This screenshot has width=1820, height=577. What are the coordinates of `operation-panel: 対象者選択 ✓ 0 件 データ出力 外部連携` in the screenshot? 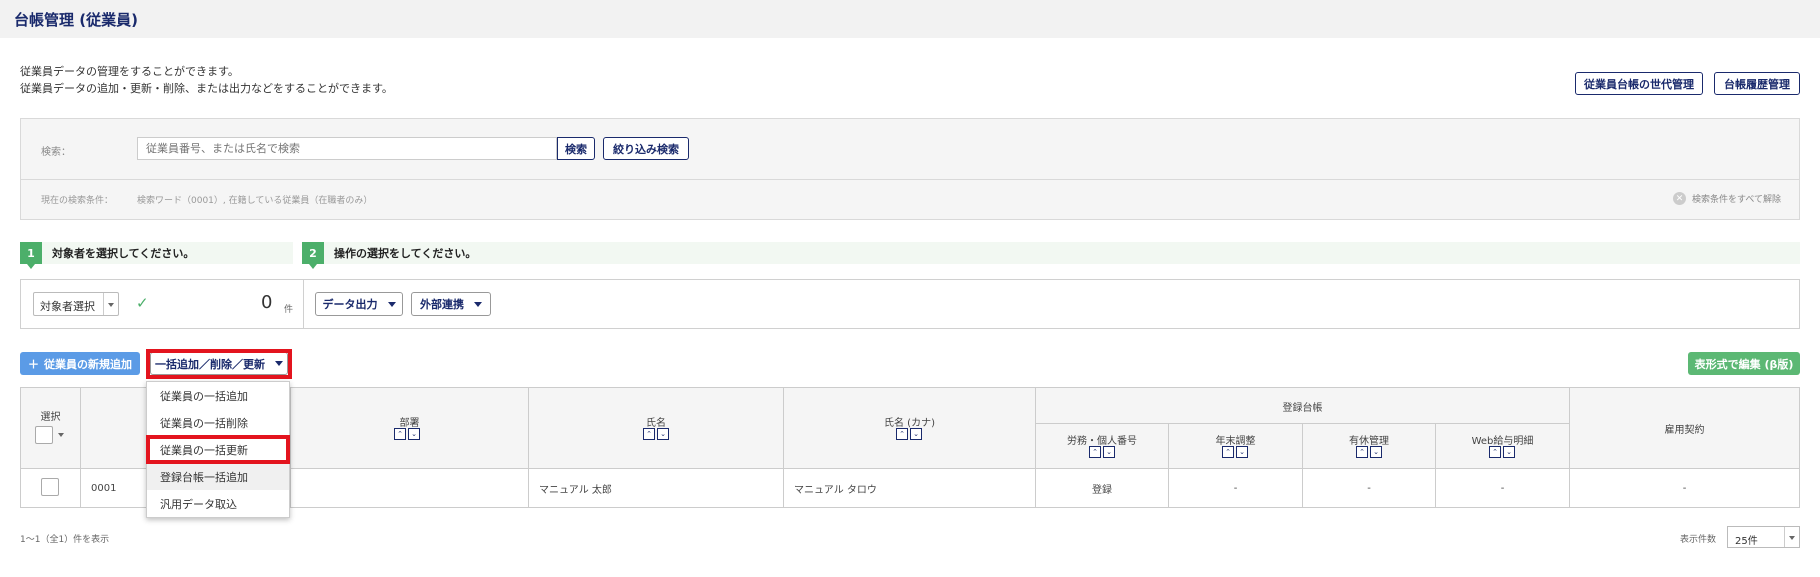 It's located at (910, 304).